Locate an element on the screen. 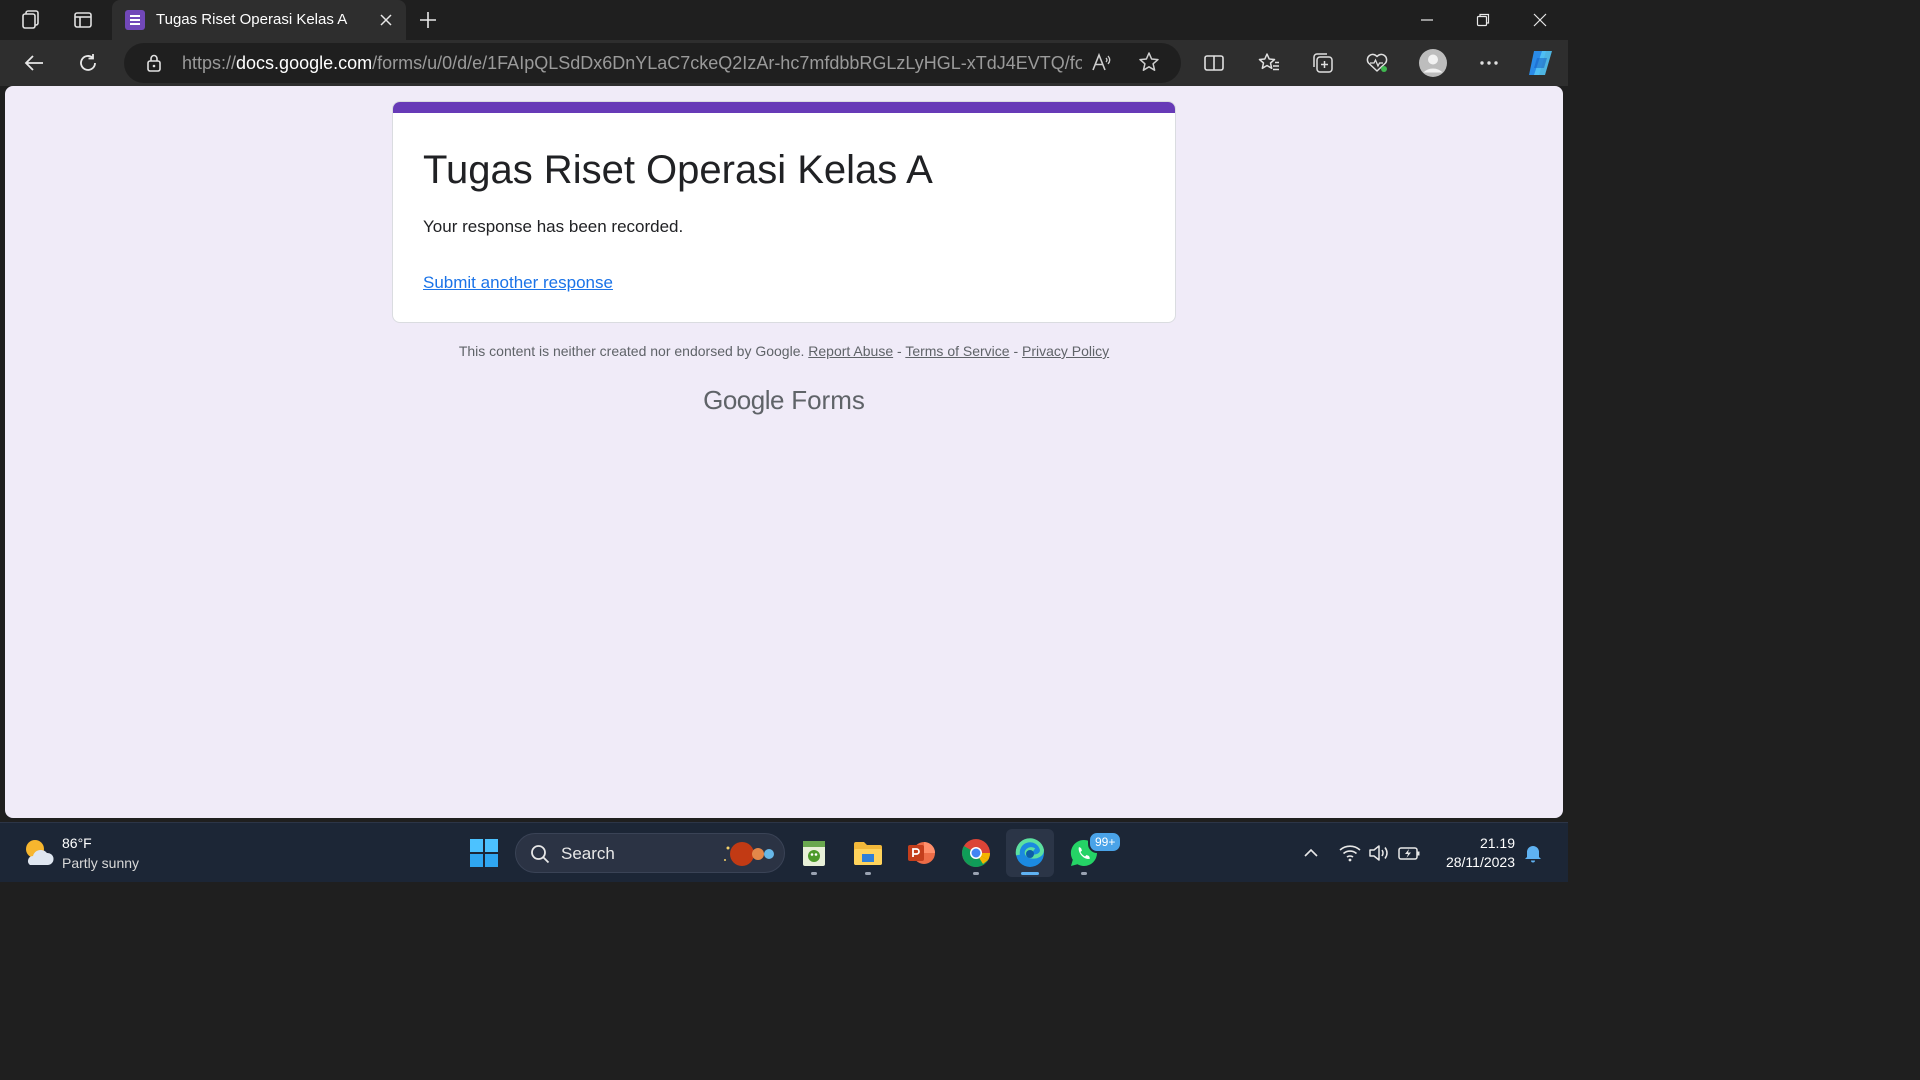 This screenshot has height=1080, width=1920. partly-sunny-icon is located at coordinates (38, 853).